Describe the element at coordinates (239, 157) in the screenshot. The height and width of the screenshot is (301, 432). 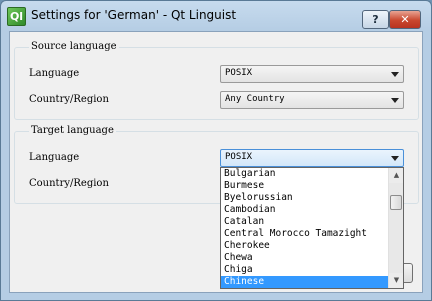
I see `target-language-value: POSIX` at that location.